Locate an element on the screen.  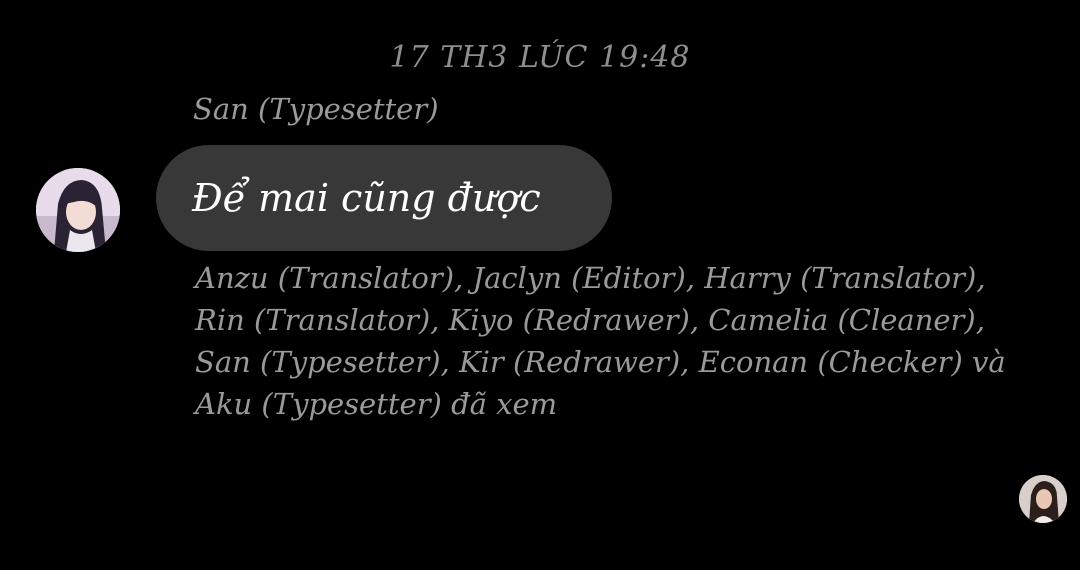
user-avatar-photo-icon is located at coordinates (1043, 499).